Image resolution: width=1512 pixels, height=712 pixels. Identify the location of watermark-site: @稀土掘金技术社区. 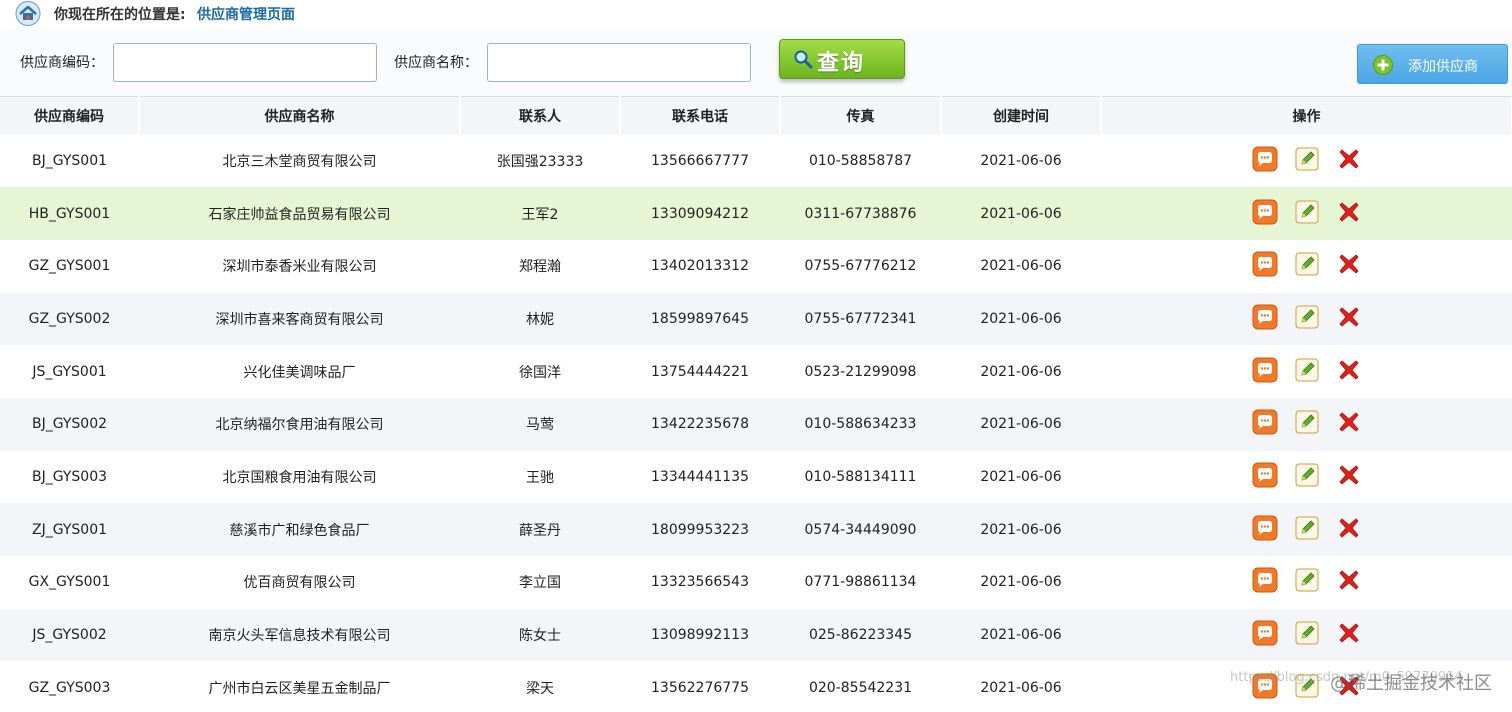
(1411, 683).